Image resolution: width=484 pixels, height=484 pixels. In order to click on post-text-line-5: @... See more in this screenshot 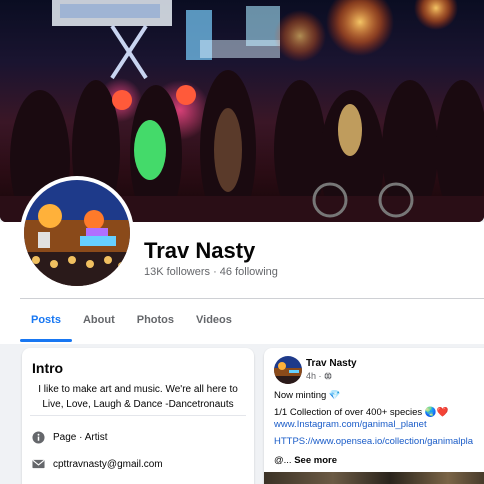, I will do `click(305, 460)`.